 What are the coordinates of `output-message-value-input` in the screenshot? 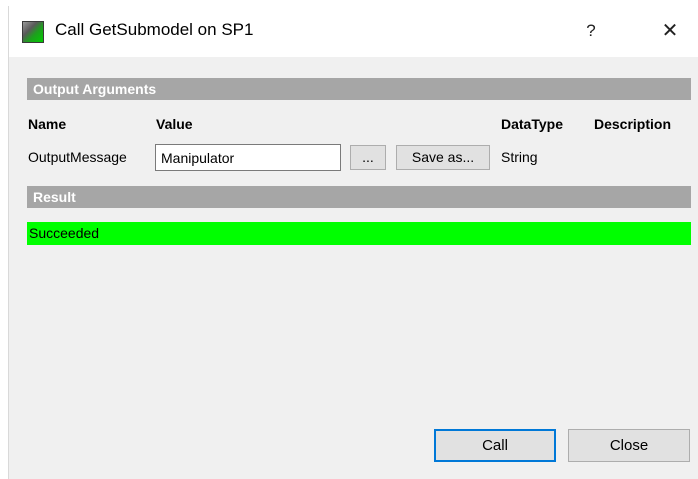 It's located at (248, 157).